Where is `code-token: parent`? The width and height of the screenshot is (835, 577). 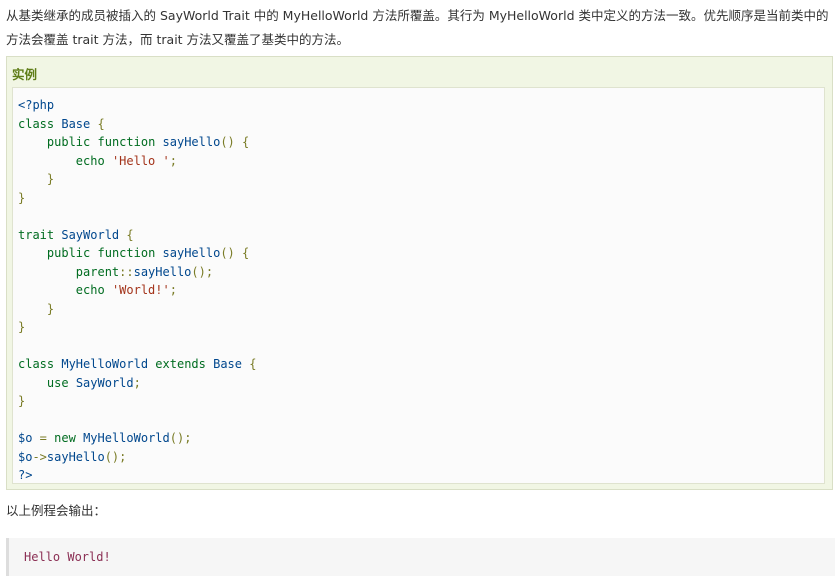
code-token: parent is located at coordinates (97, 271).